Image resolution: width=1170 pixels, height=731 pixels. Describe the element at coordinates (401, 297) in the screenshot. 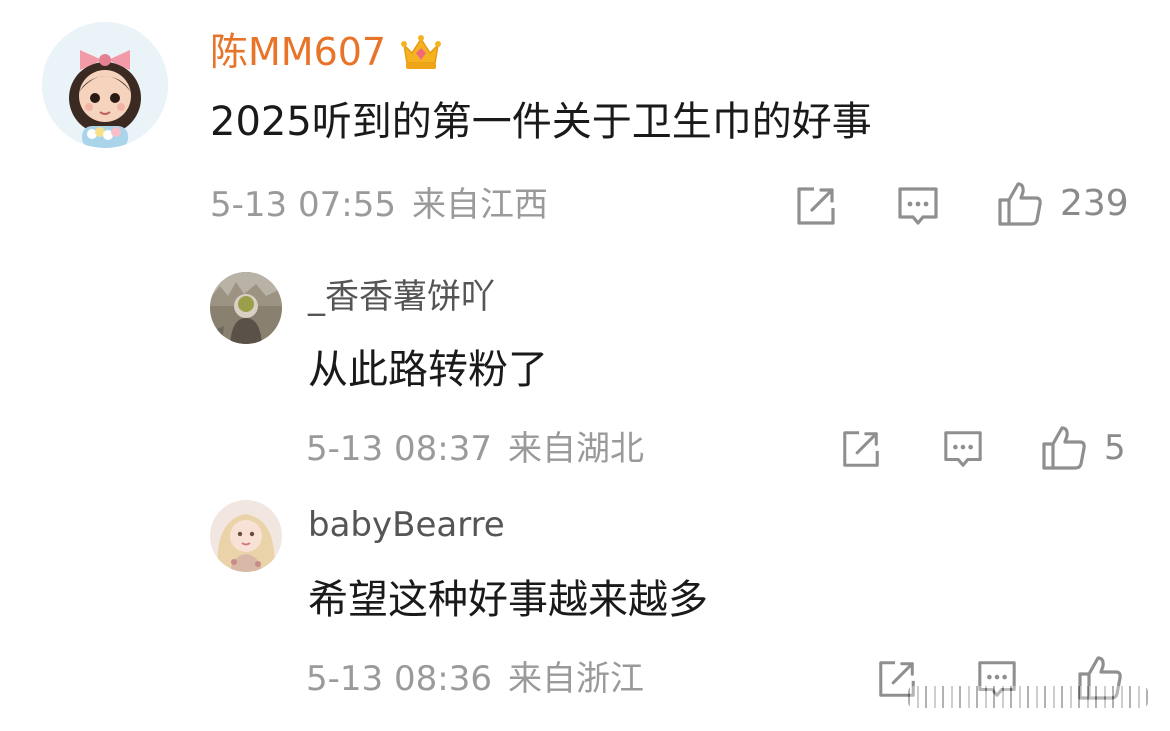

I see `username: _香香薯饼吖` at that location.